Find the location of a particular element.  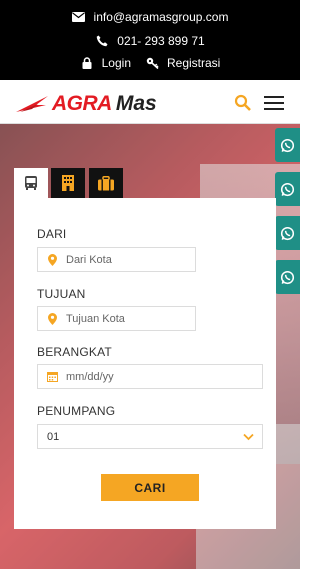

passenger-select: 01 is located at coordinates (150, 436).